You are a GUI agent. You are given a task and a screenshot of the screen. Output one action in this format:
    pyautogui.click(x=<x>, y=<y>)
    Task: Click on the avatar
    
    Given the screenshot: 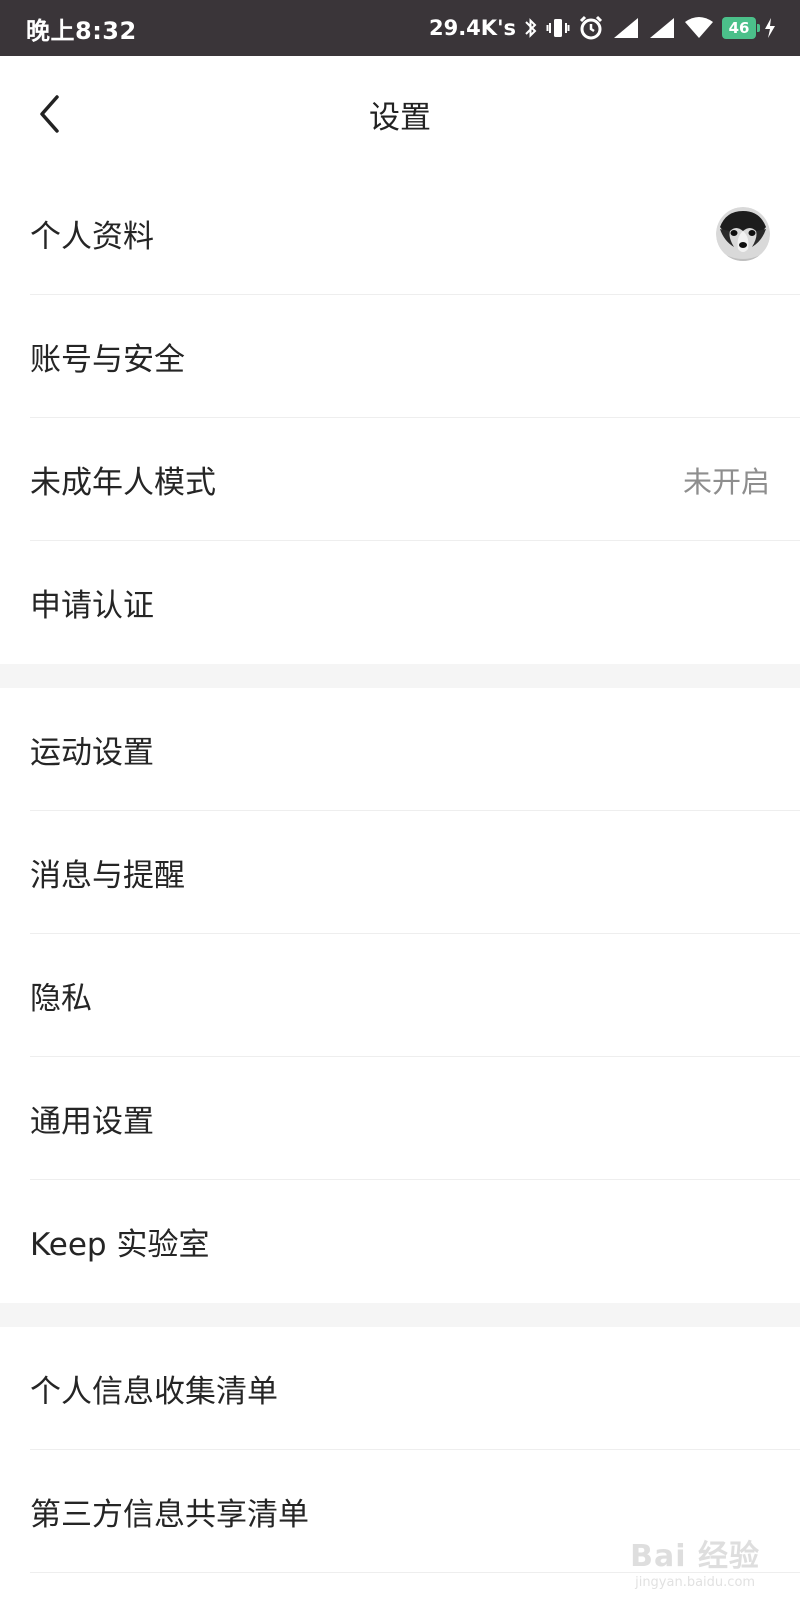 What is the action you would take?
    pyautogui.click(x=743, y=233)
    